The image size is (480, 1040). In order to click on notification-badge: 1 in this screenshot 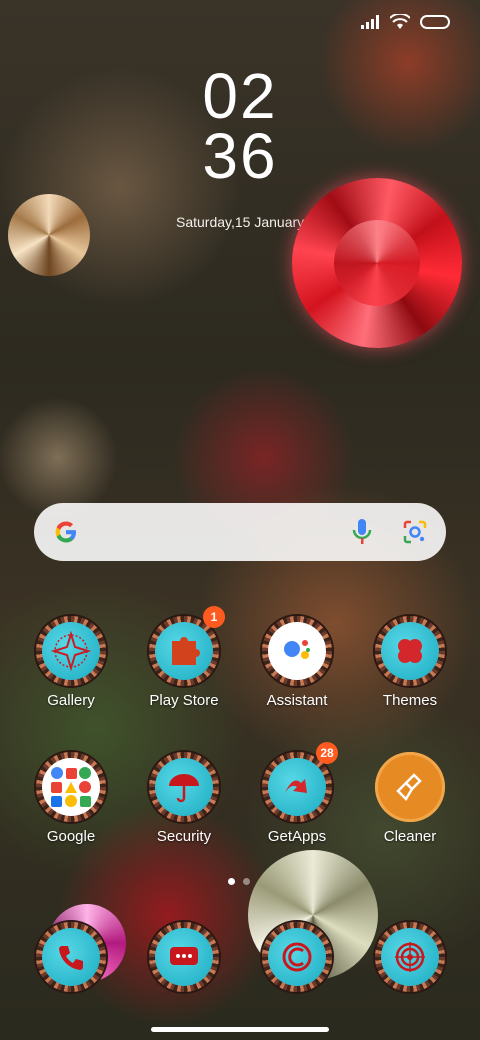, I will do `click(214, 617)`.